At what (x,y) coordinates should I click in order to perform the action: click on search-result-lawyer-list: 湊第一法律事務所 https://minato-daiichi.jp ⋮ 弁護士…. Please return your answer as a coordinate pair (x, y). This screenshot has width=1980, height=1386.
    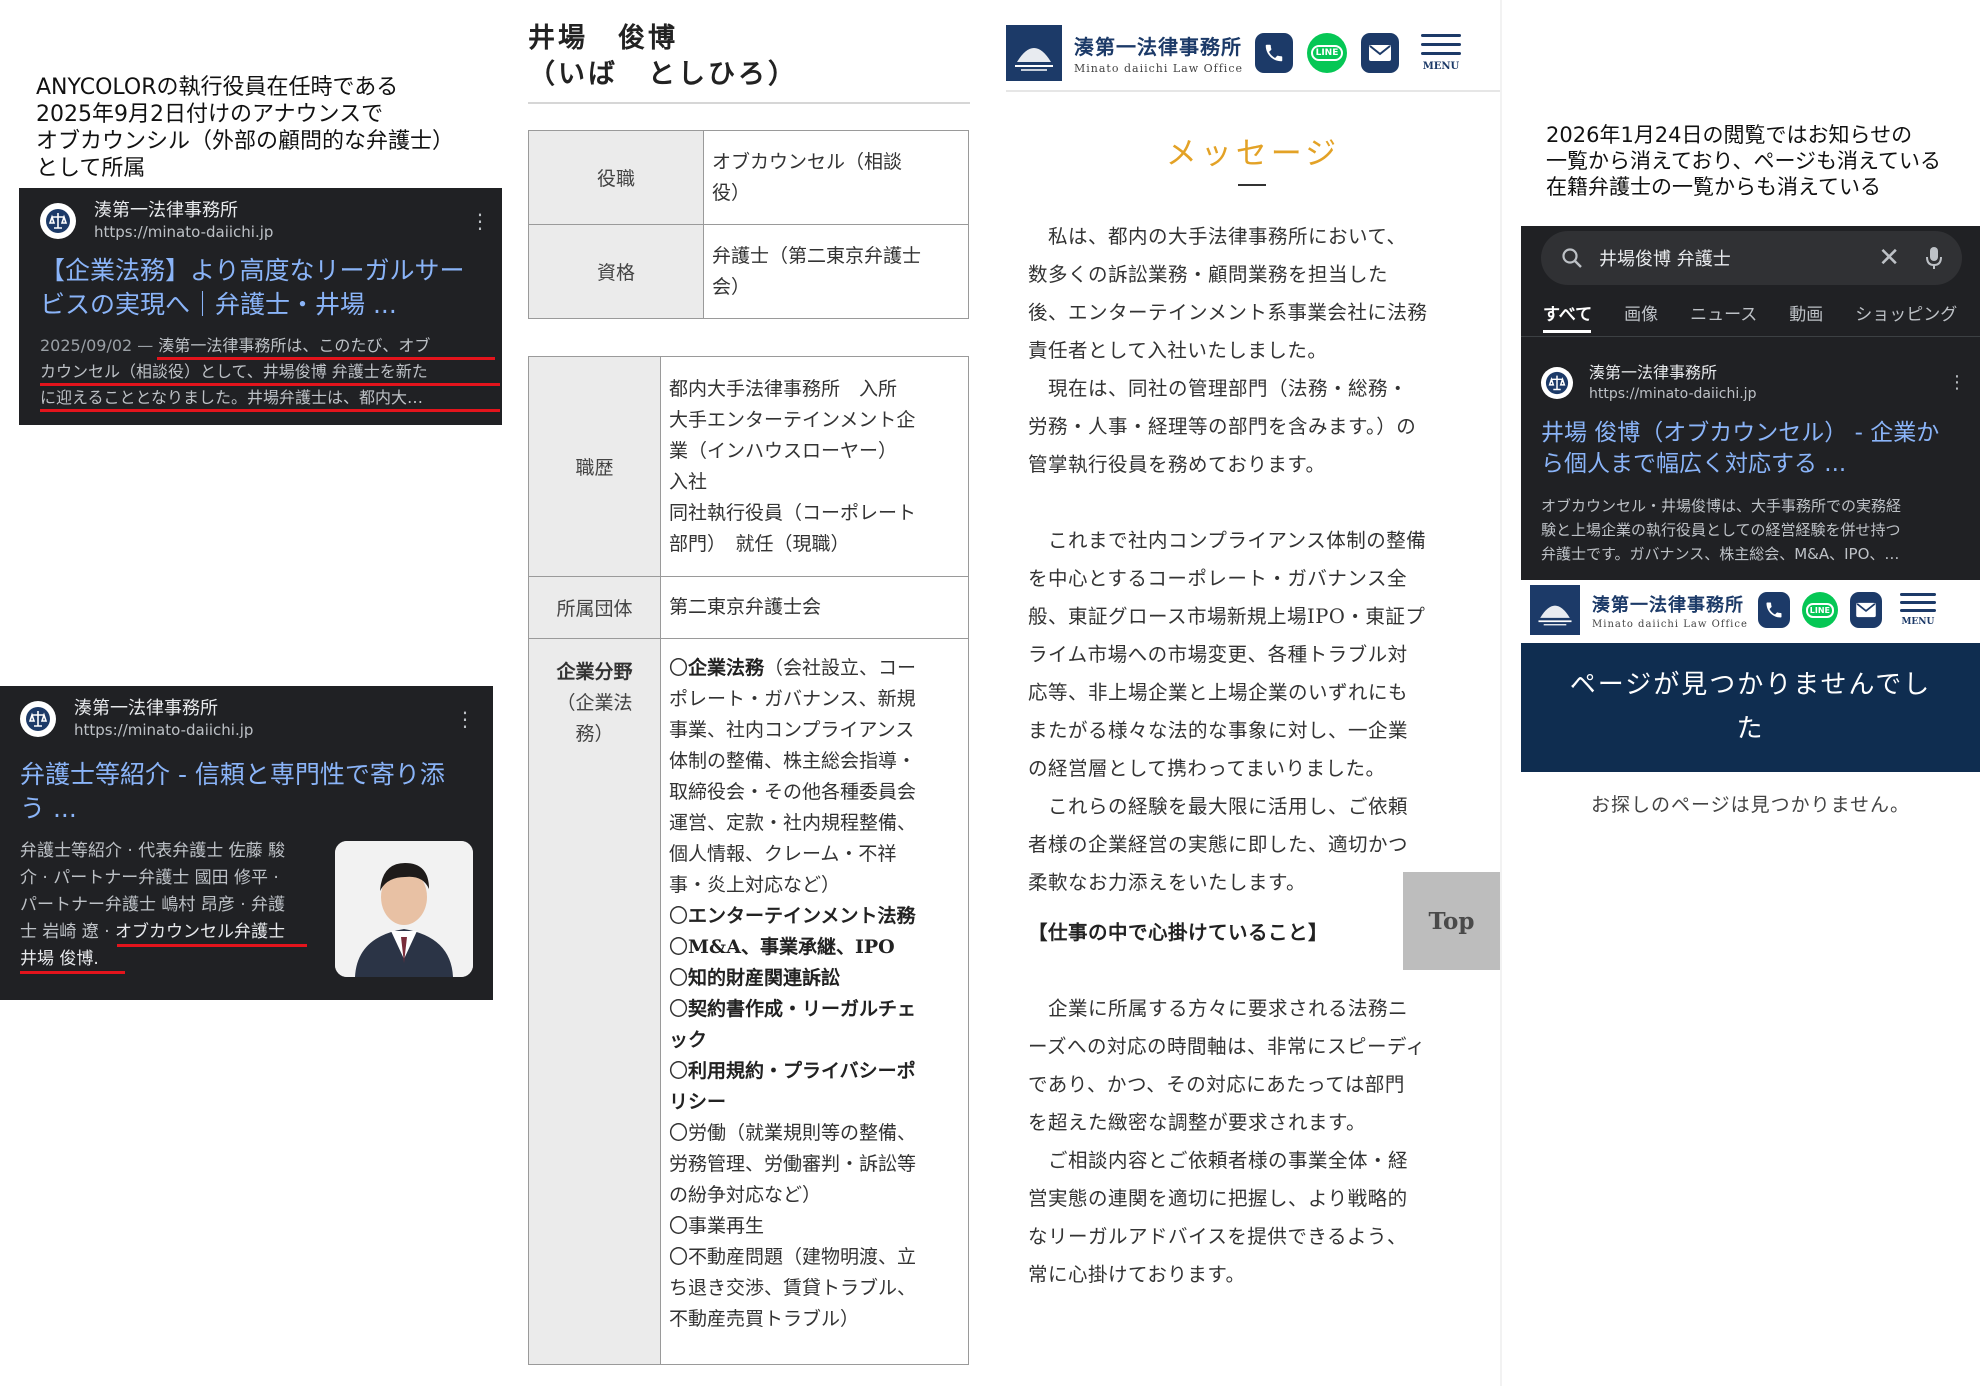
    Looking at the image, I should click on (246, 843).